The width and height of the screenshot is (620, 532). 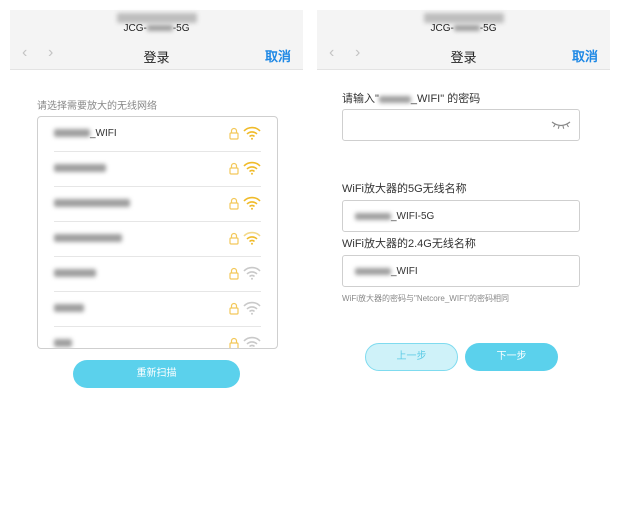 What do you see at coordinates (404, 189) in the screenshot?
I see `label-5g-name: WiFi放大器的5G无线名称` at bounding box center [404, 189].